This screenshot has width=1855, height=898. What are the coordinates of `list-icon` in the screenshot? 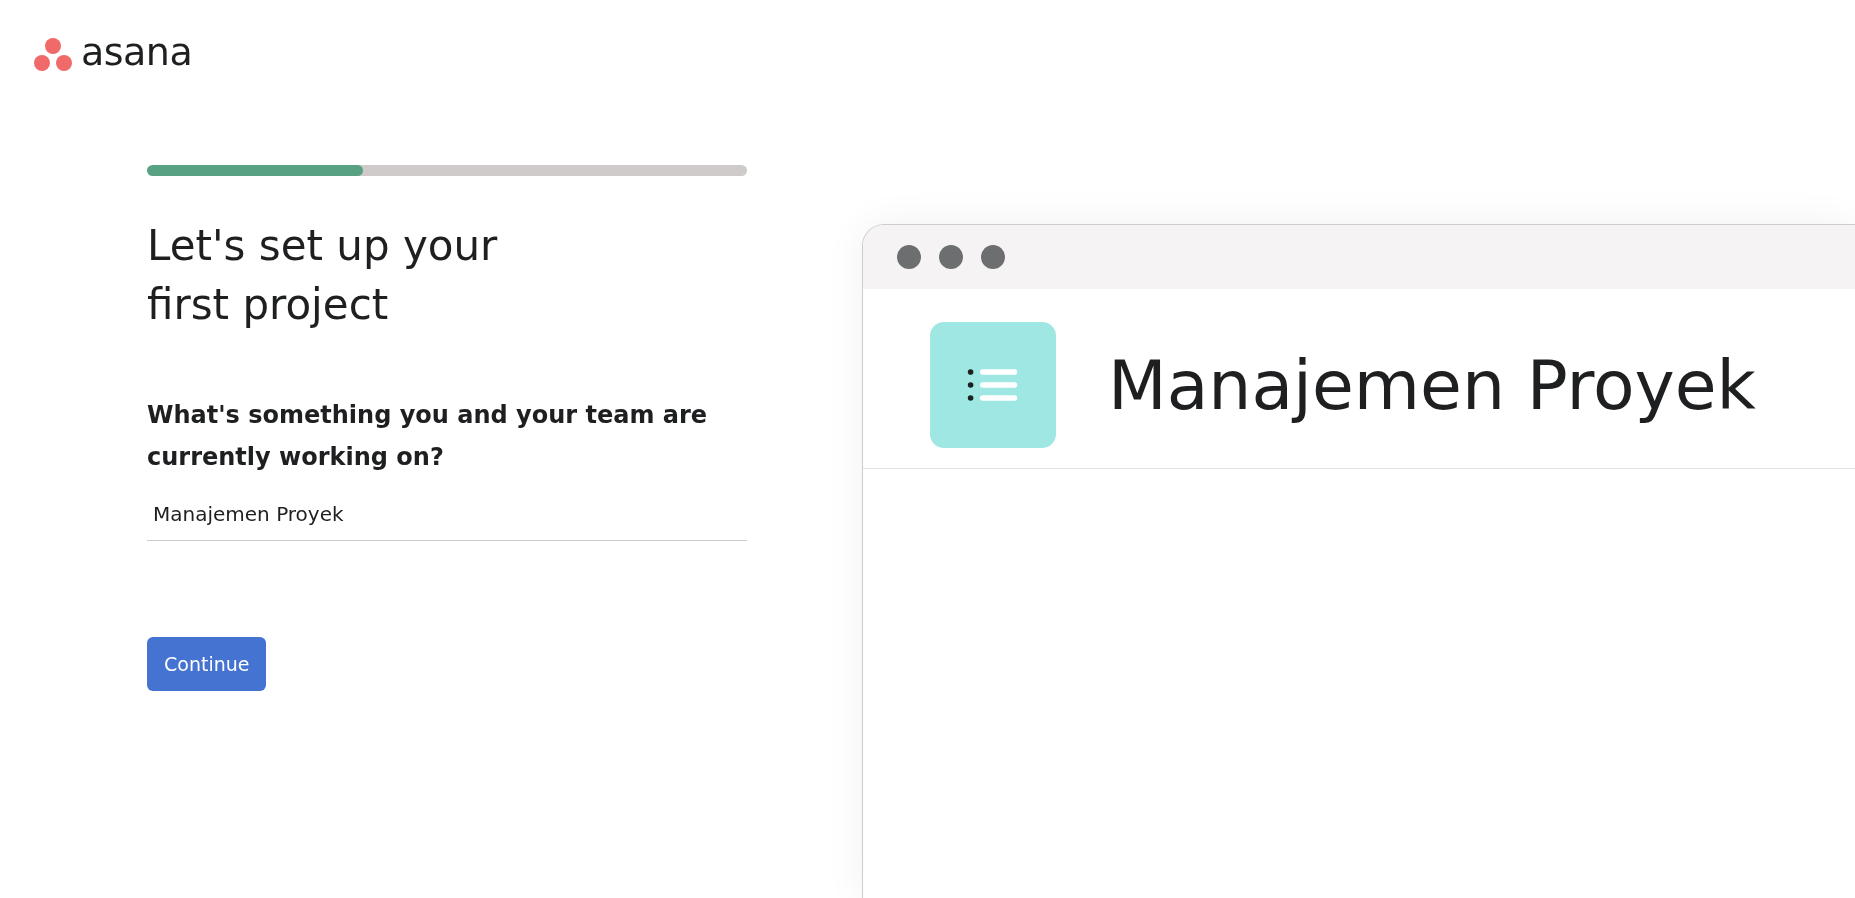 It's located at (993, 385).